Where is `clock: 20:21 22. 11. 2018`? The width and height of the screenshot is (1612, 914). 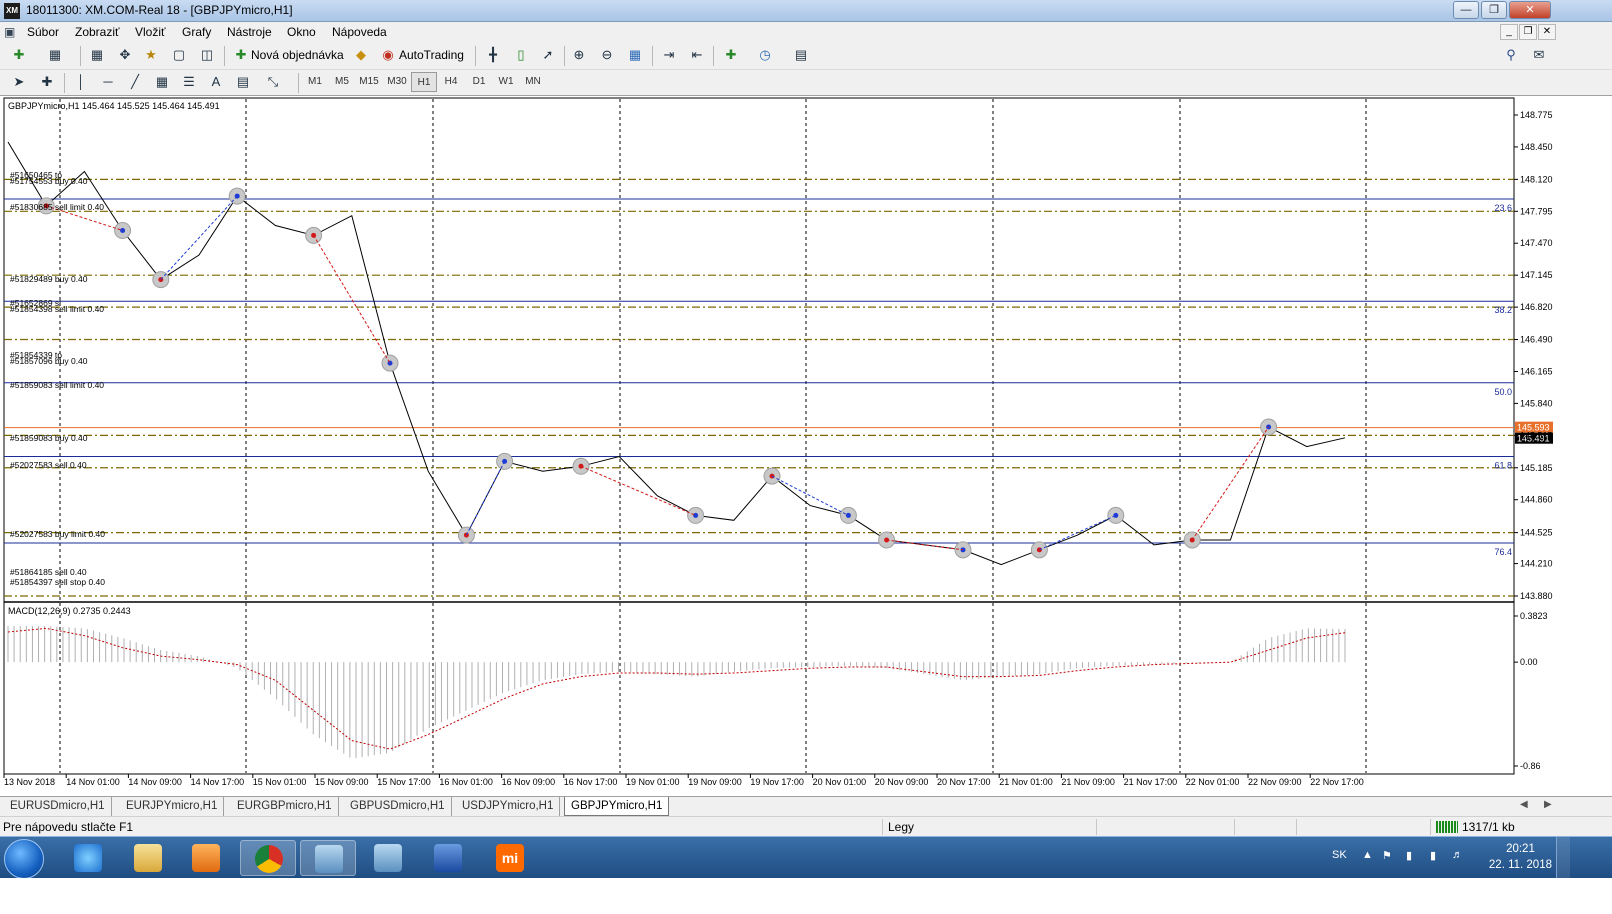 clock: 20:21 22. 11. 2018 is located at coordinates (1520, 857).